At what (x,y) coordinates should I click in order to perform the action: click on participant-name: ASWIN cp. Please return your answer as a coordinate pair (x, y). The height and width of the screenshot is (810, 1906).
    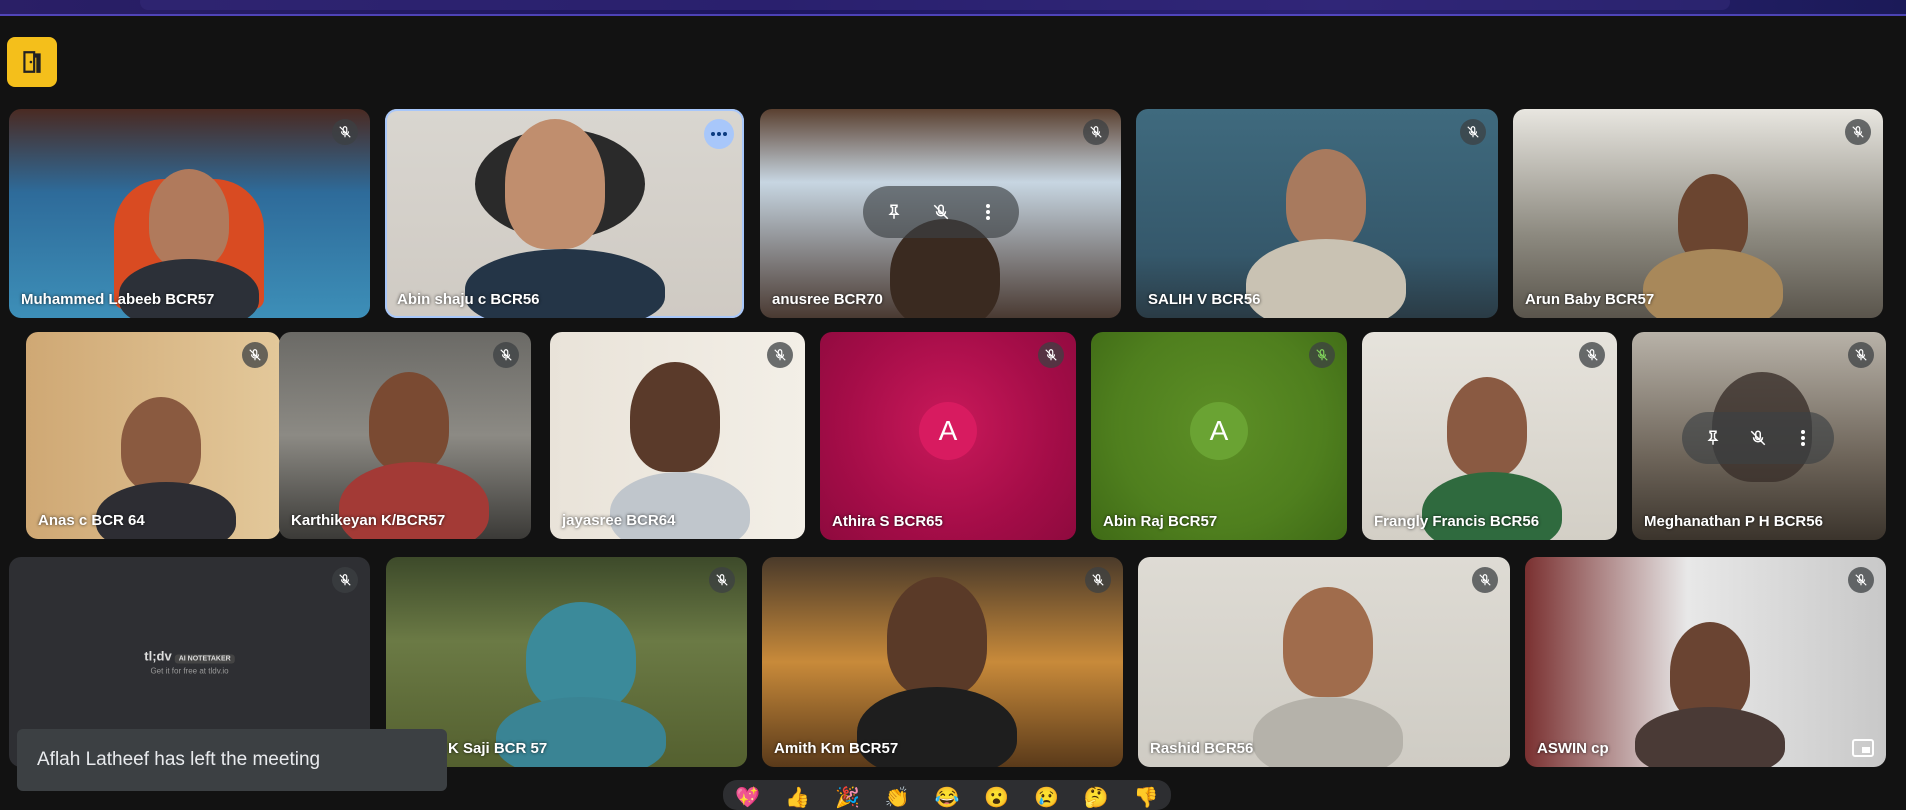
    Looking at the image, I should click on (1573, 748).